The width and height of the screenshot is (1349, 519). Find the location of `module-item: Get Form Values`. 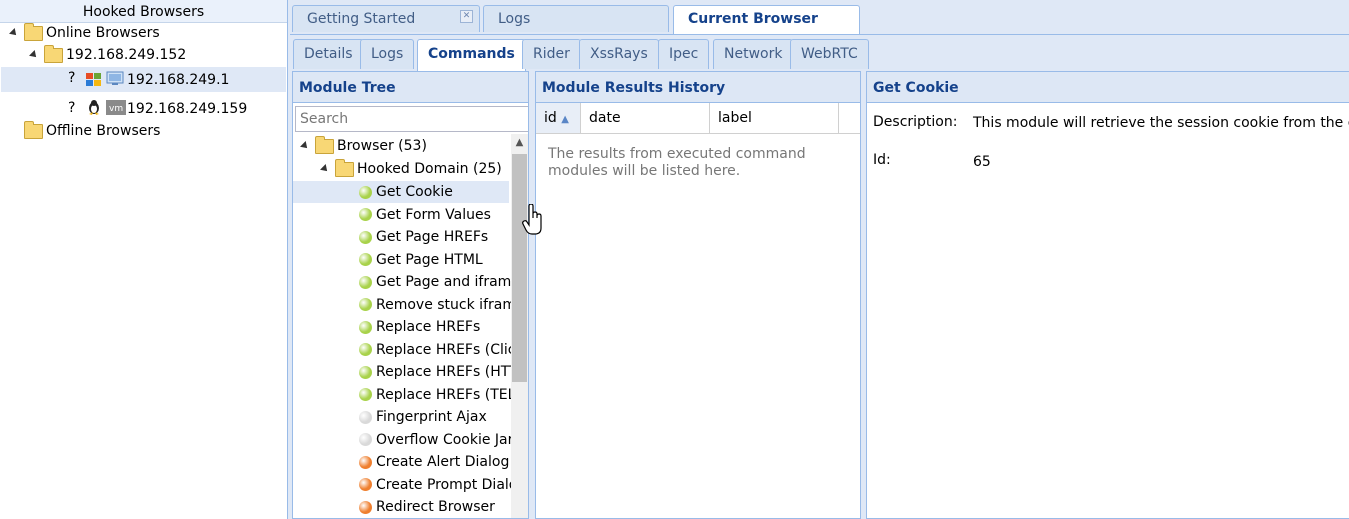

module-item: Get Form Values is located at coordinates (401, 215).